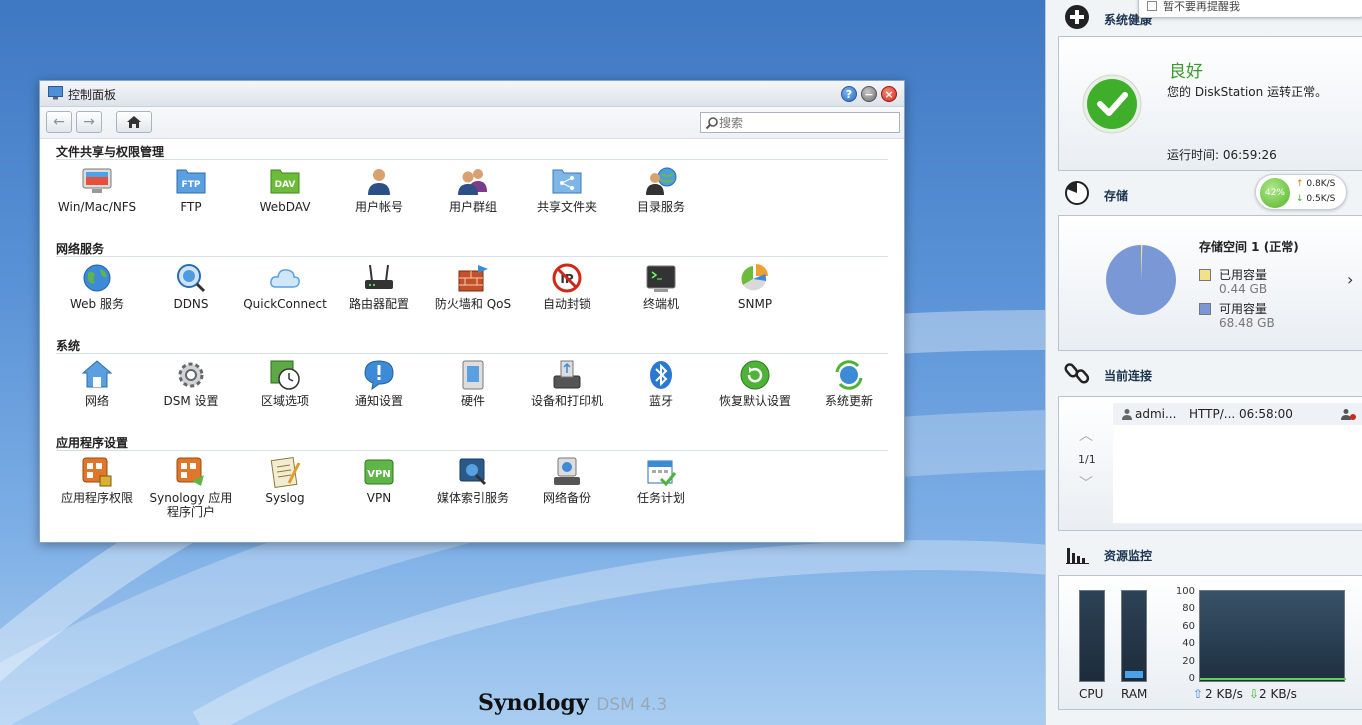 The width and height of the screenshot is (1362, 725). Describe the element at coordinates (1349, 414) in the screenshot. I see `kick-user-icon` at that location.